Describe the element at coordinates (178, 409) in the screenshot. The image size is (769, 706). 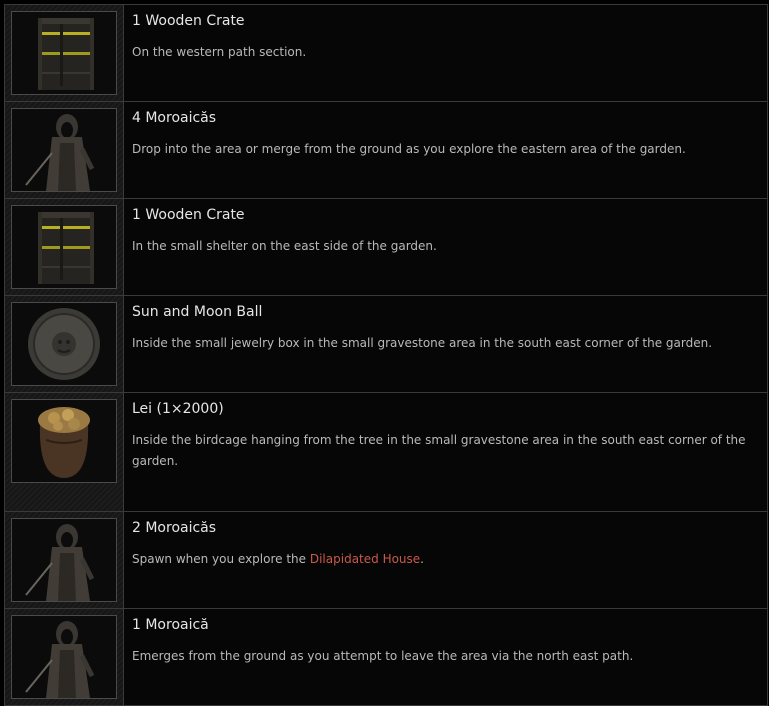
I see `item-title: Lei (1×2000)` at that location.